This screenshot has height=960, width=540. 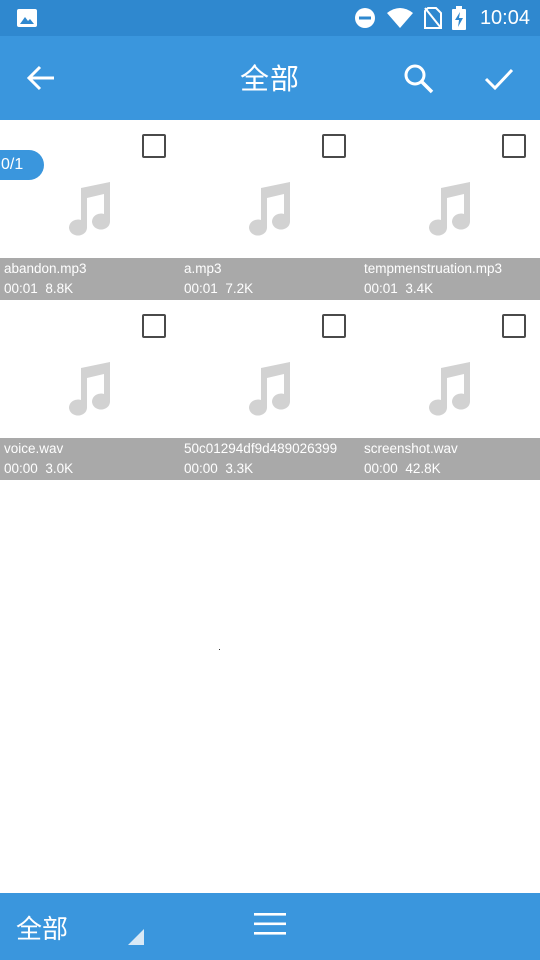 What do you see at coordinates (42, 927) in the screenshot?
I see `category-selector: 全部` at bounding box center [42, 927].